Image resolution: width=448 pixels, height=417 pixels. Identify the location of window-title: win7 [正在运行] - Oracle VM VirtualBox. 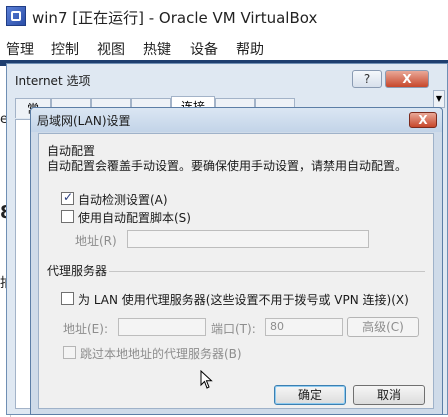
(175, 18).